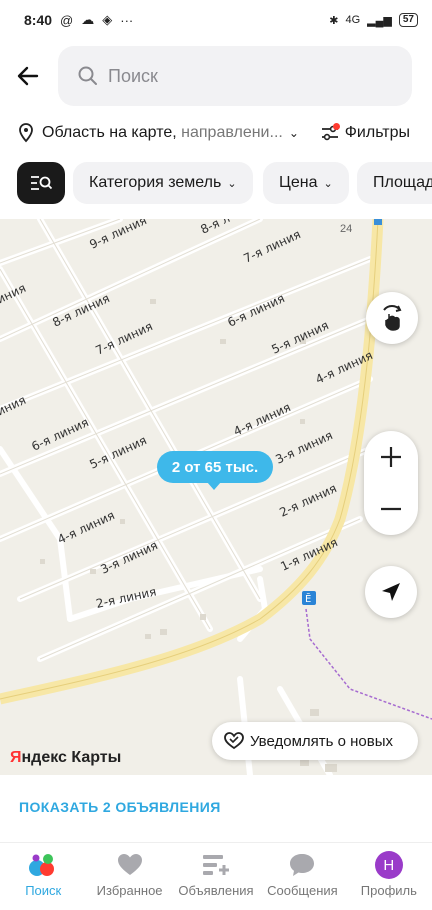 The width and height of the screenshot is (432, 910). I want to click on heart-bell-icon, so click(234, 741).